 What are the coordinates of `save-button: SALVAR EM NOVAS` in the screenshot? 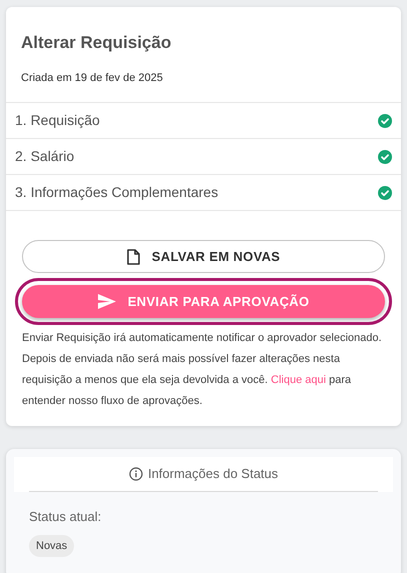 It's located at (203, 256).